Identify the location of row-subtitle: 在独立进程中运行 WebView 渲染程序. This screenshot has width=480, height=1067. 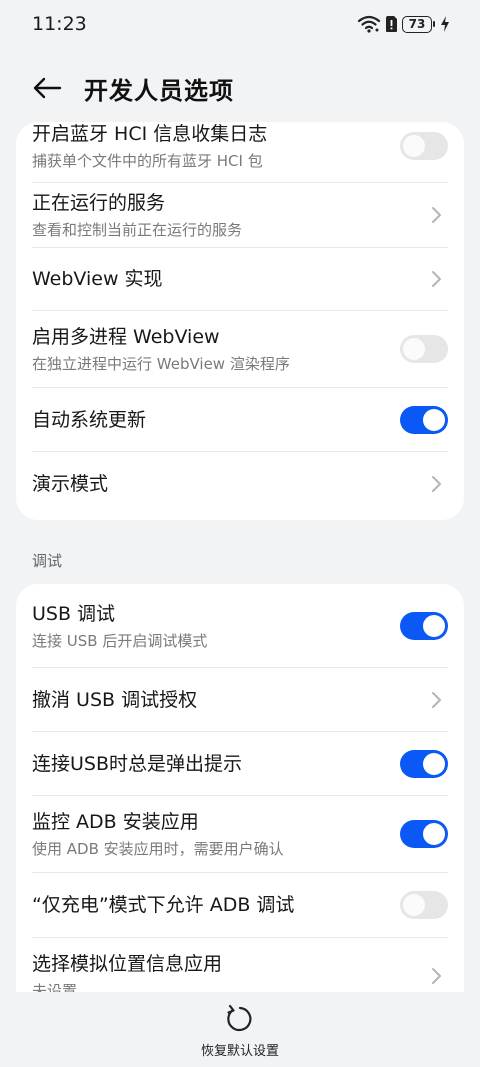
(161, 364).